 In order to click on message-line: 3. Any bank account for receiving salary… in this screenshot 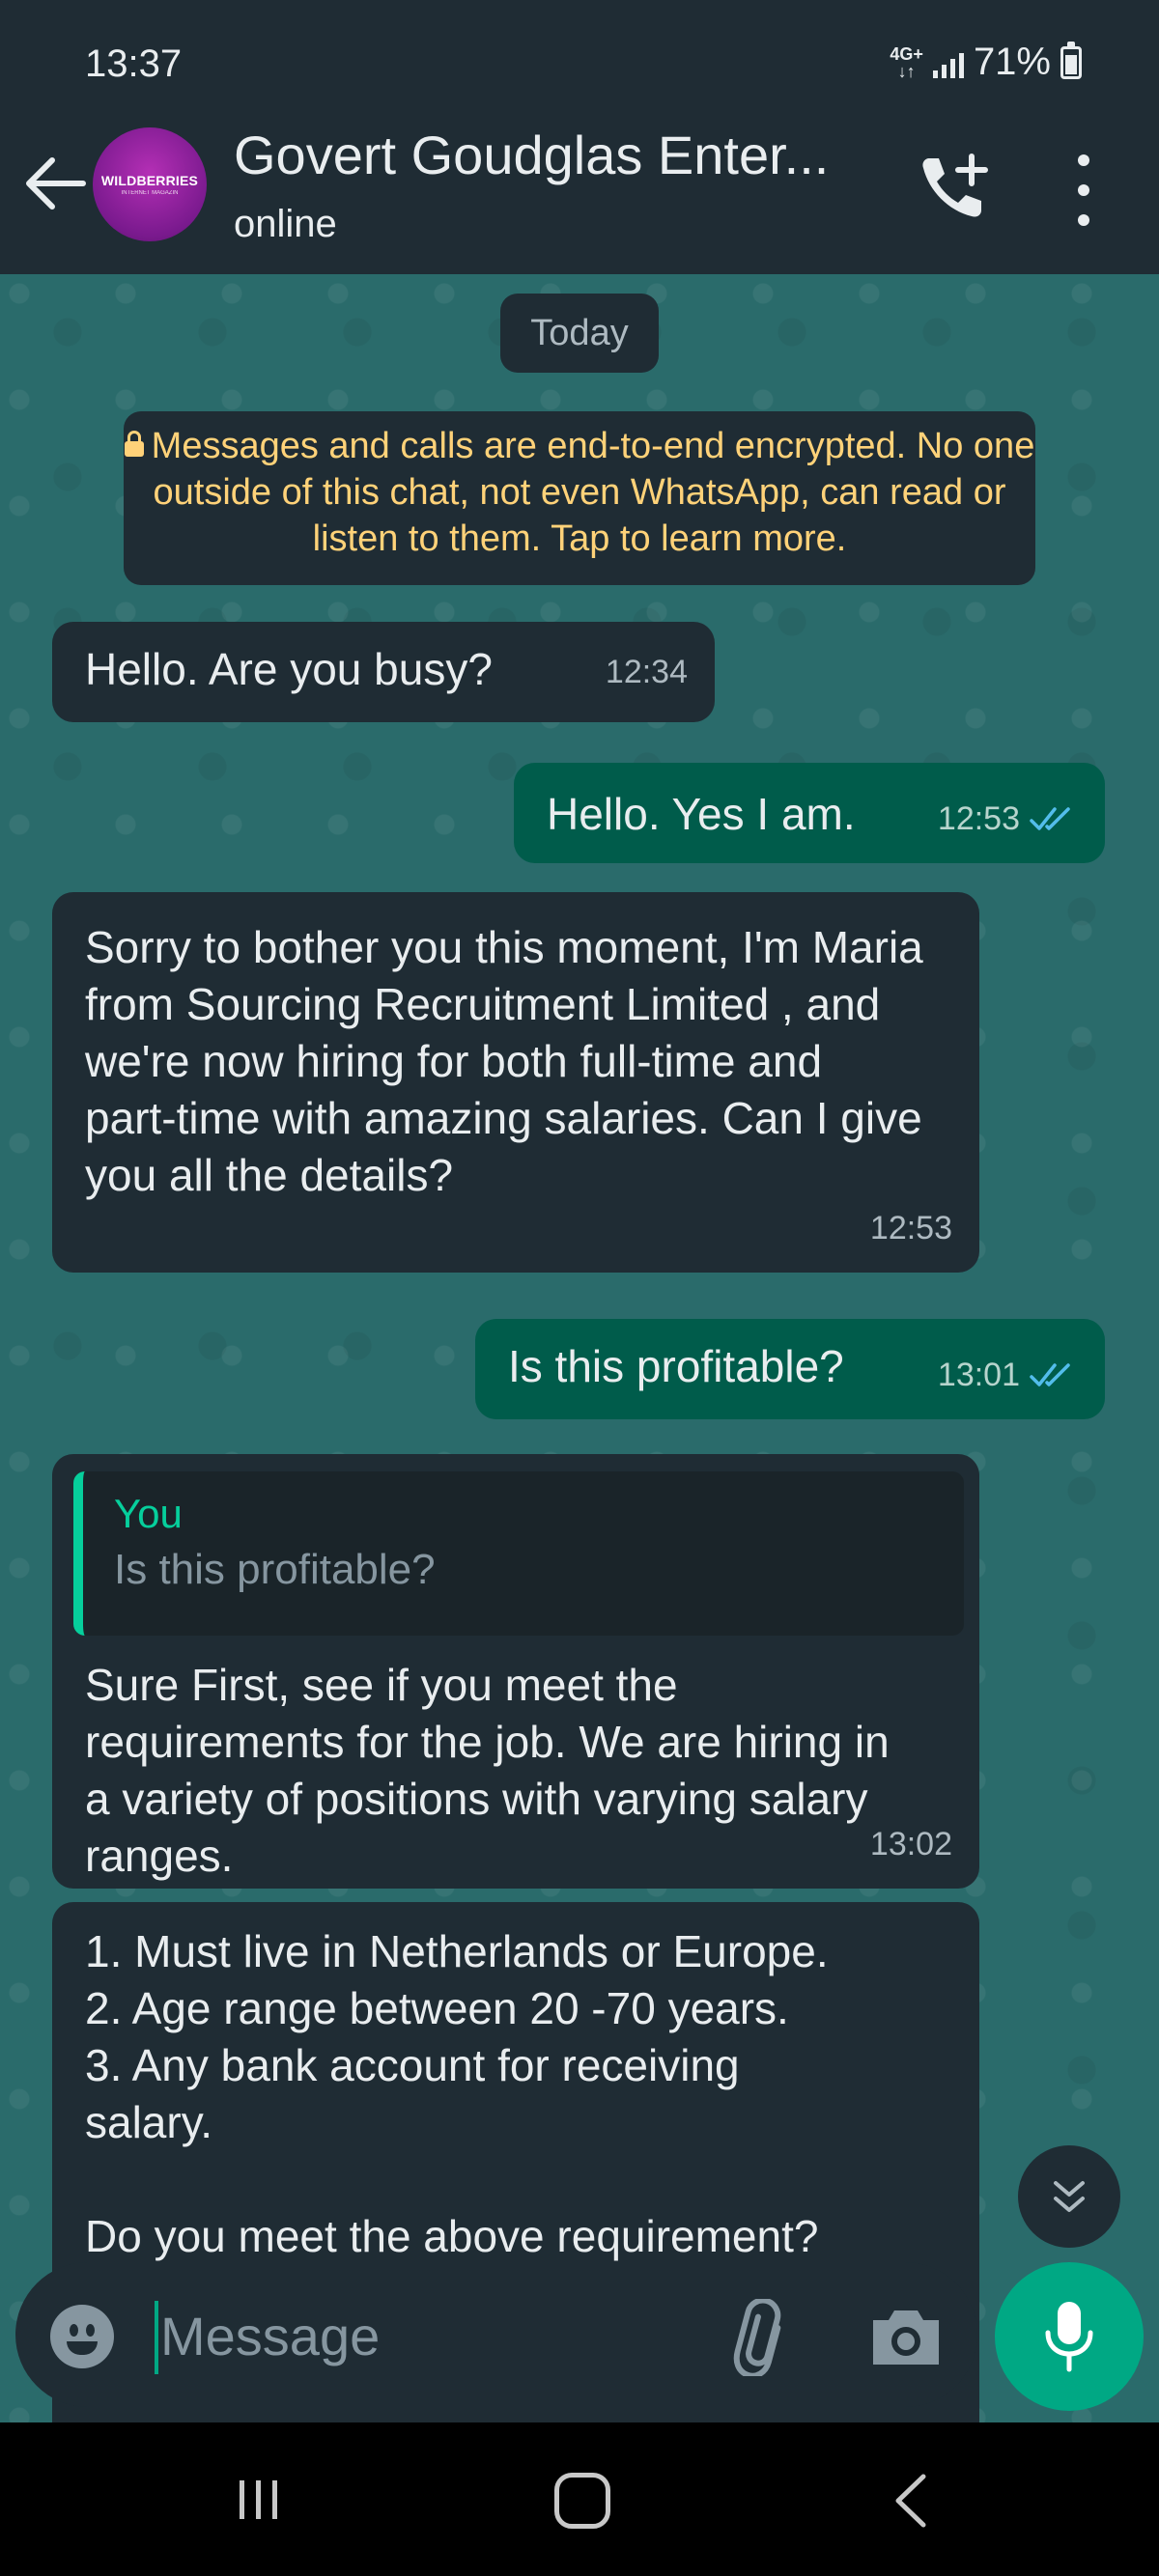, I will do `click(412, 2094)`.